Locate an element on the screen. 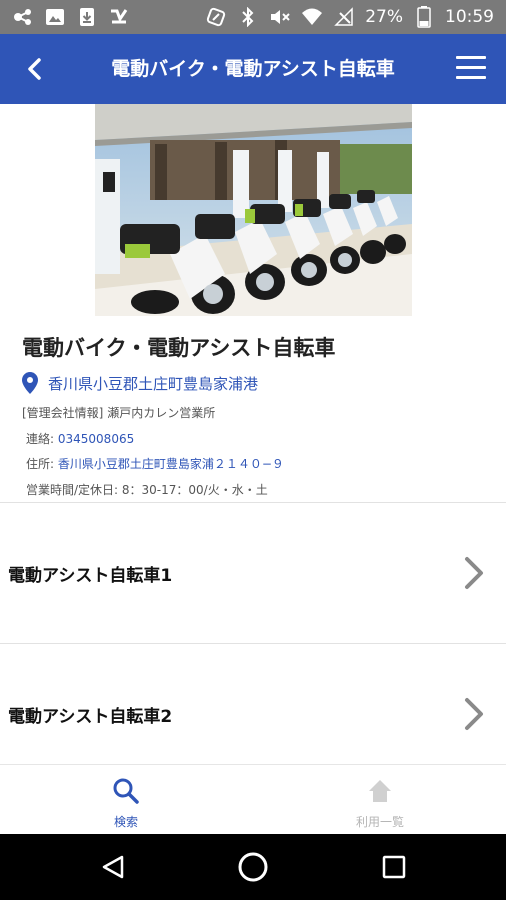  back-triangle-icon is located at coordinates (113, 867).